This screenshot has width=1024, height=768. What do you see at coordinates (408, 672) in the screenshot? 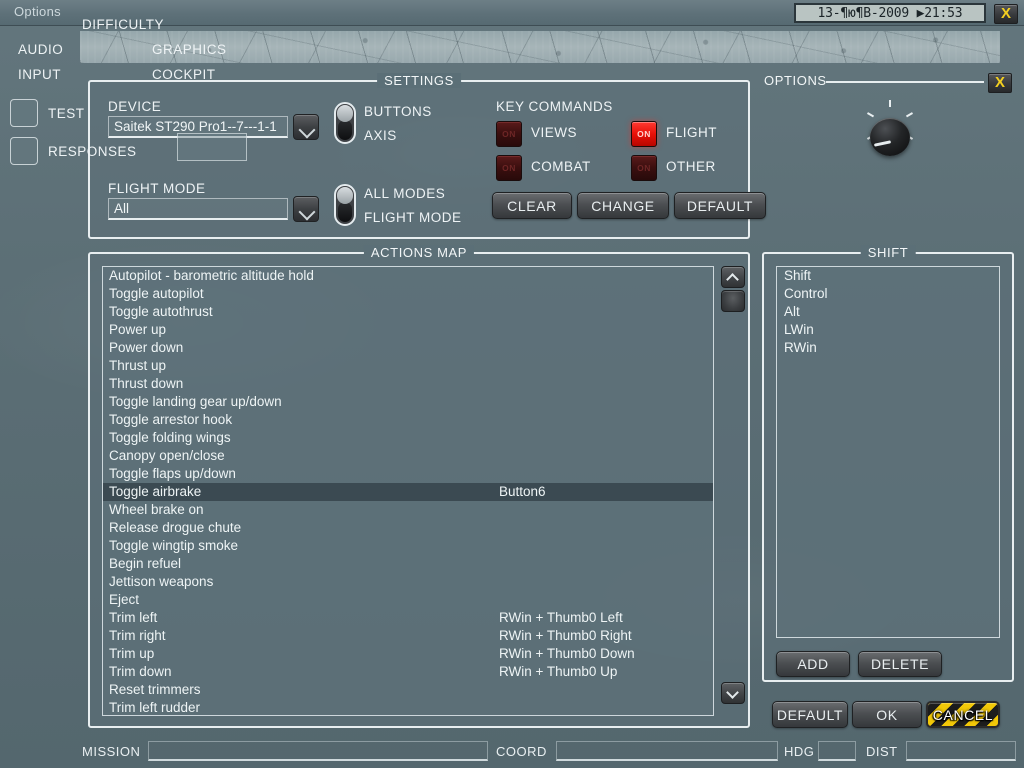
I see `table-row: Trim down RWin + Thumb0 Up` at bounding box center [408, 672].